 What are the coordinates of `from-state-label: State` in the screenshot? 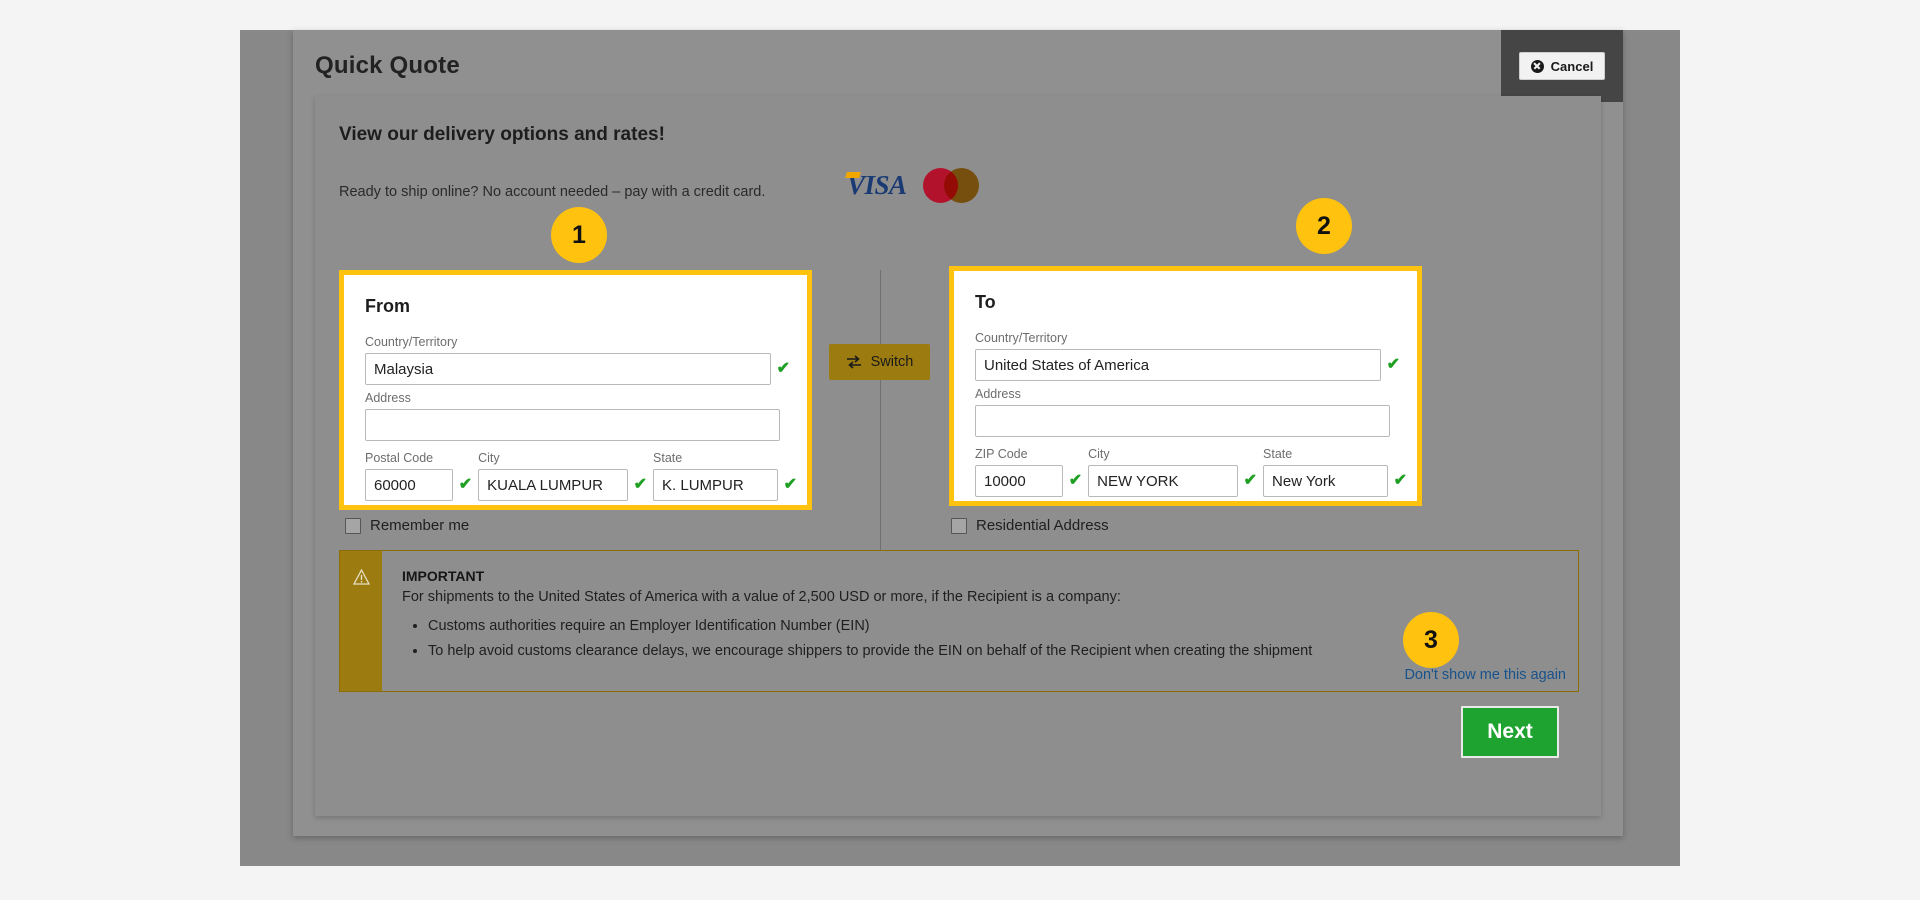 It's located at (668, 458).